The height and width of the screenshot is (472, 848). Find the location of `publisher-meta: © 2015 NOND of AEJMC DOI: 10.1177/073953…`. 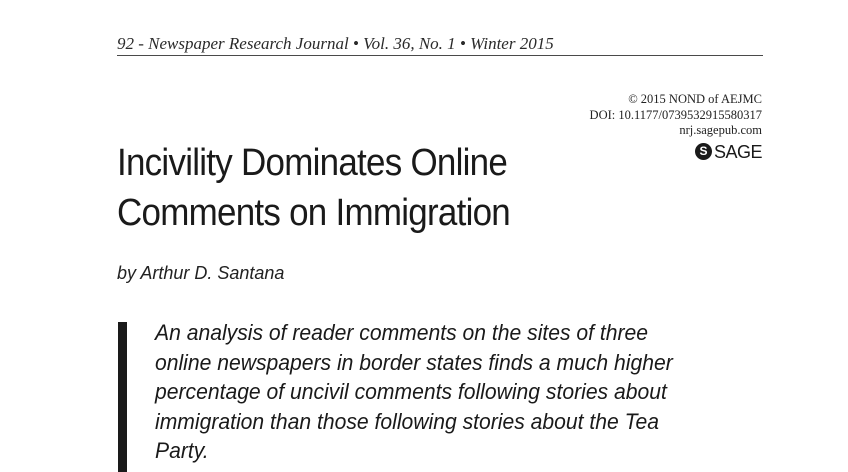

publisher-meta: © 2015 NOND of AEJMC DOI: 10.1177/073953… is located at coordinates (676, 127).